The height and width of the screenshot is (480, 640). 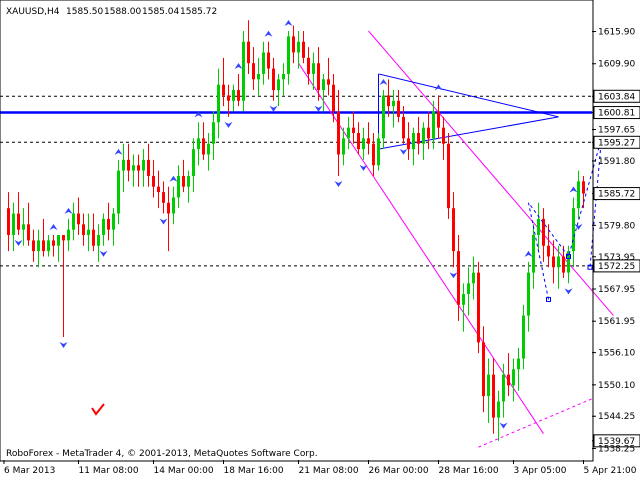 What do you see at coordinates (109, 471) in the screenshot?
I see `time-tick-label: 11 Mar 08:00` at bounding box center [109, 471].